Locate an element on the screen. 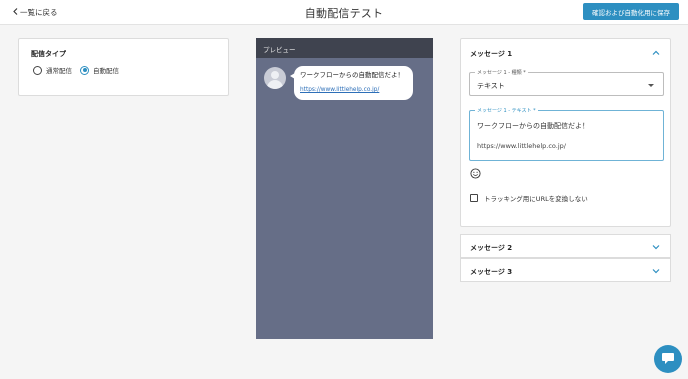  delivery-type-options: 通常配信 自動配信 is located at coordinates (76, 70).